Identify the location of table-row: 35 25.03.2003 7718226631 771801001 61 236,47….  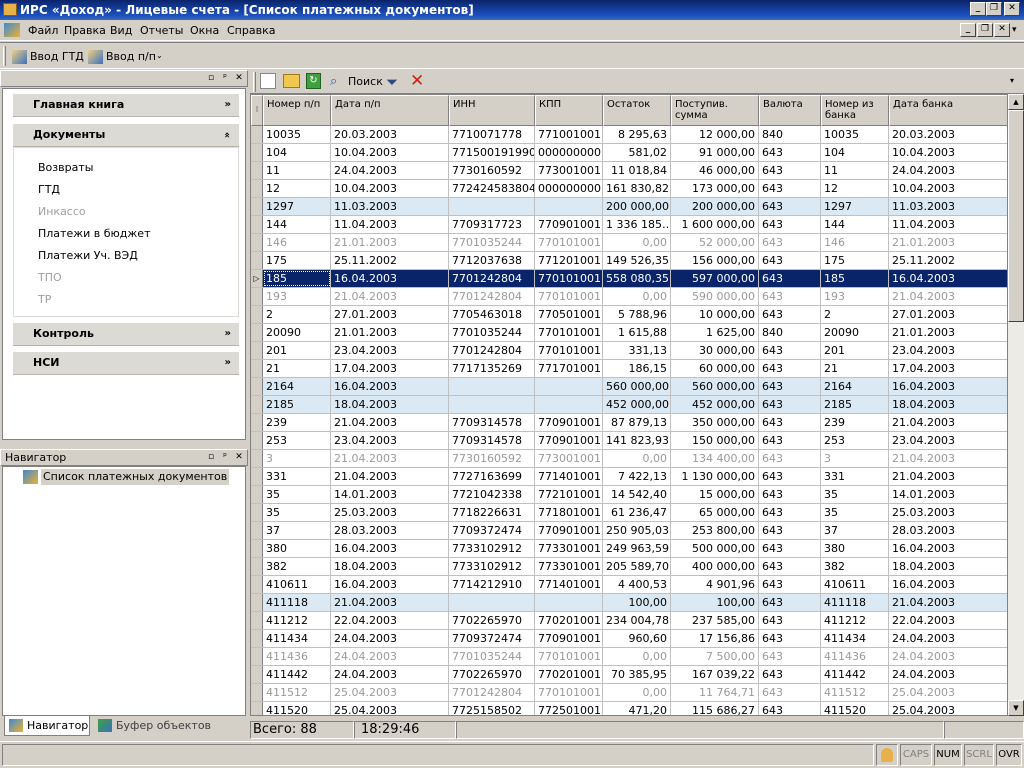
(629, 513).